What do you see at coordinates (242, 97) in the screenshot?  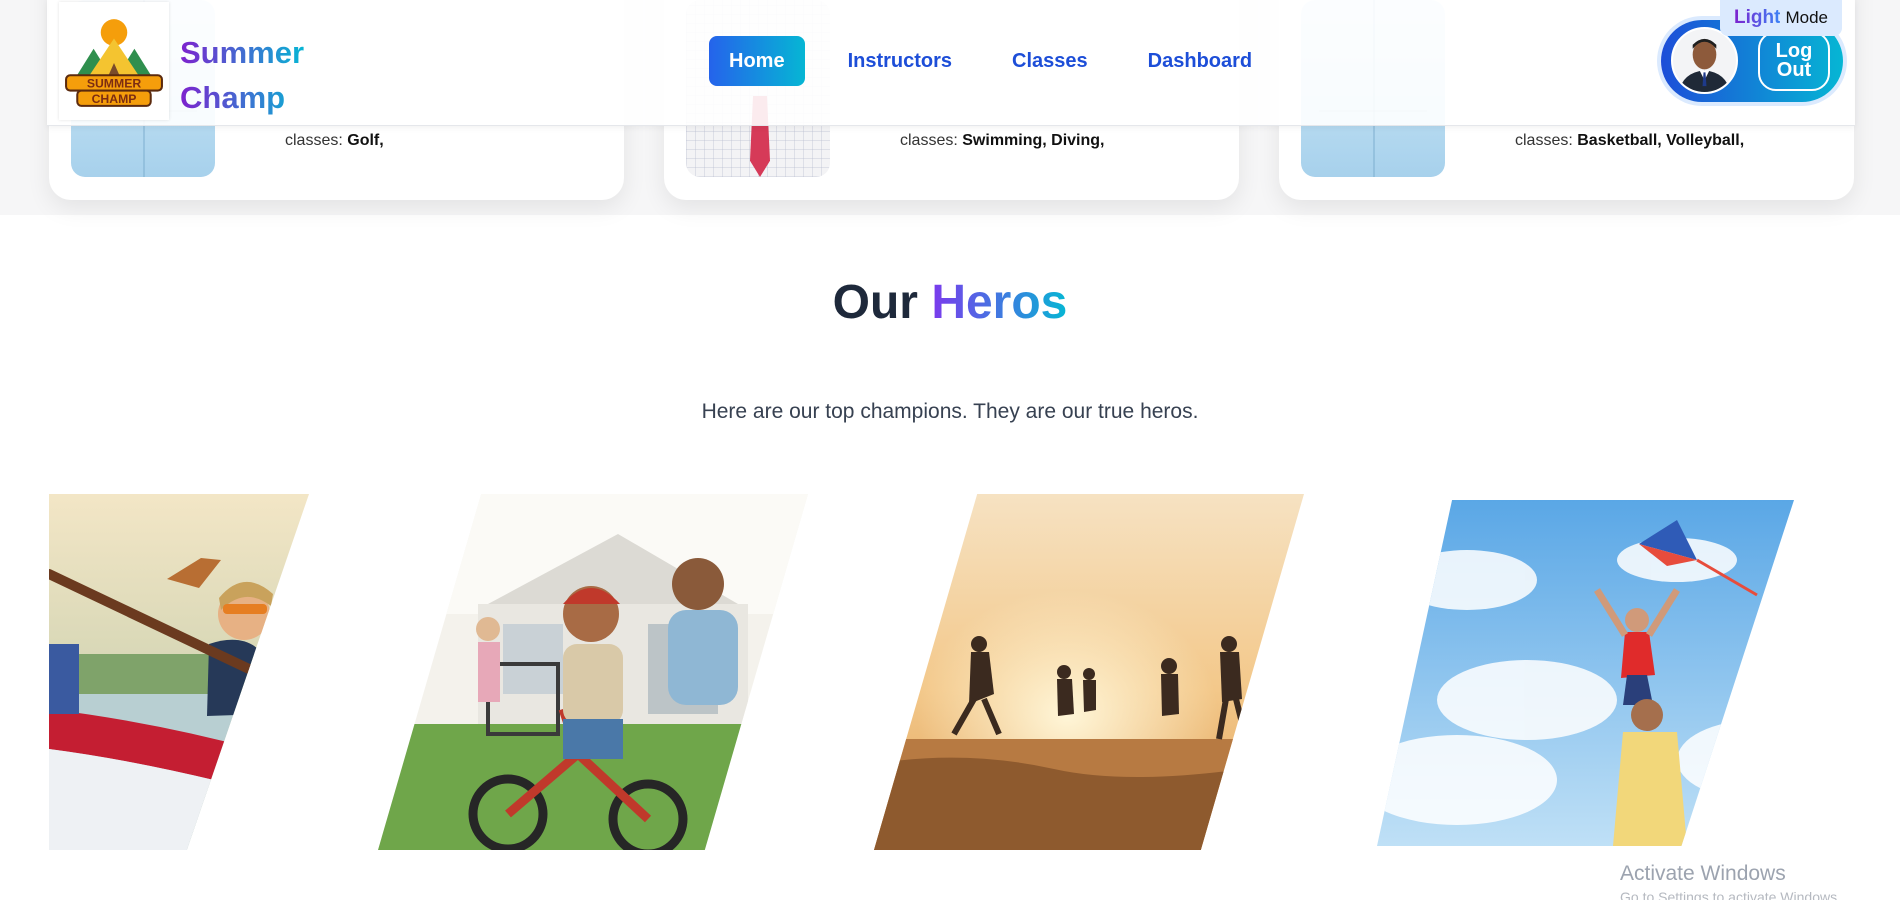 I see `brand-line-2: Champ` at bounding box center [242, 97].